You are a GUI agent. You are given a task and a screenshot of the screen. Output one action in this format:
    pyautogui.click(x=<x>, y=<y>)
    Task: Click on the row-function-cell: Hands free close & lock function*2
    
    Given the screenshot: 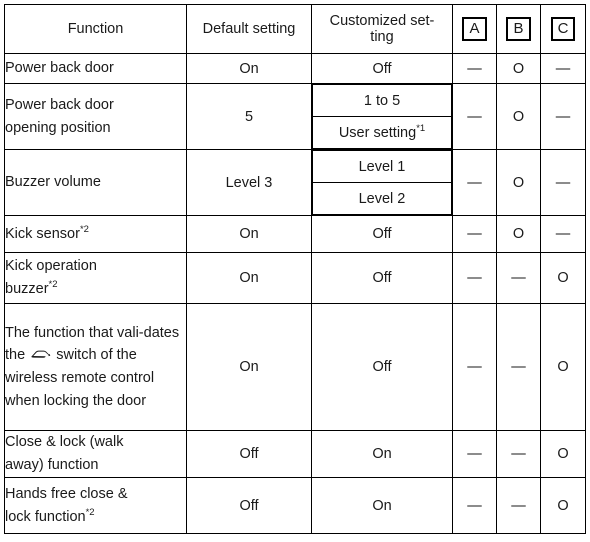 What is the action you would take?
    pyautogui.click(x=95, y=505)
    